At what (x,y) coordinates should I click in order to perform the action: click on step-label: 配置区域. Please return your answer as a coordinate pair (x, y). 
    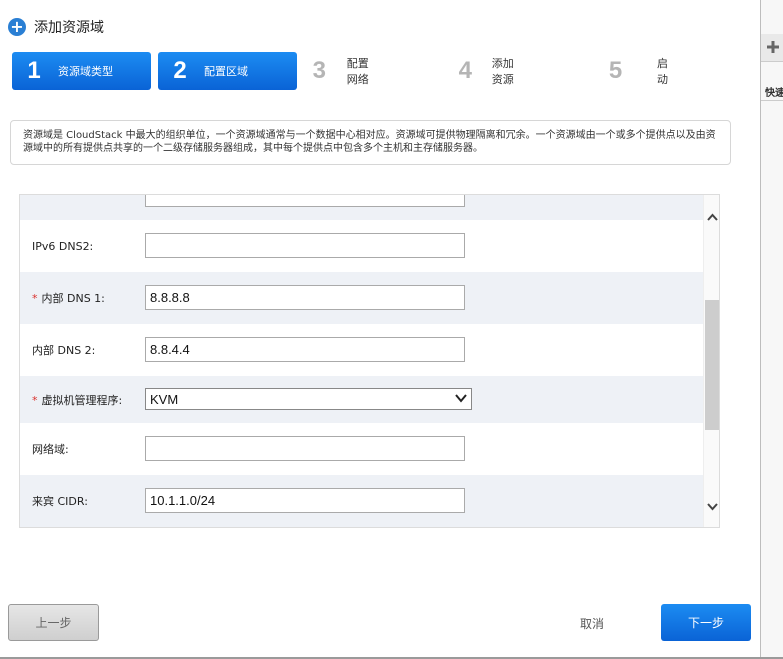
    Looking at the image, I should click on (226, 71).